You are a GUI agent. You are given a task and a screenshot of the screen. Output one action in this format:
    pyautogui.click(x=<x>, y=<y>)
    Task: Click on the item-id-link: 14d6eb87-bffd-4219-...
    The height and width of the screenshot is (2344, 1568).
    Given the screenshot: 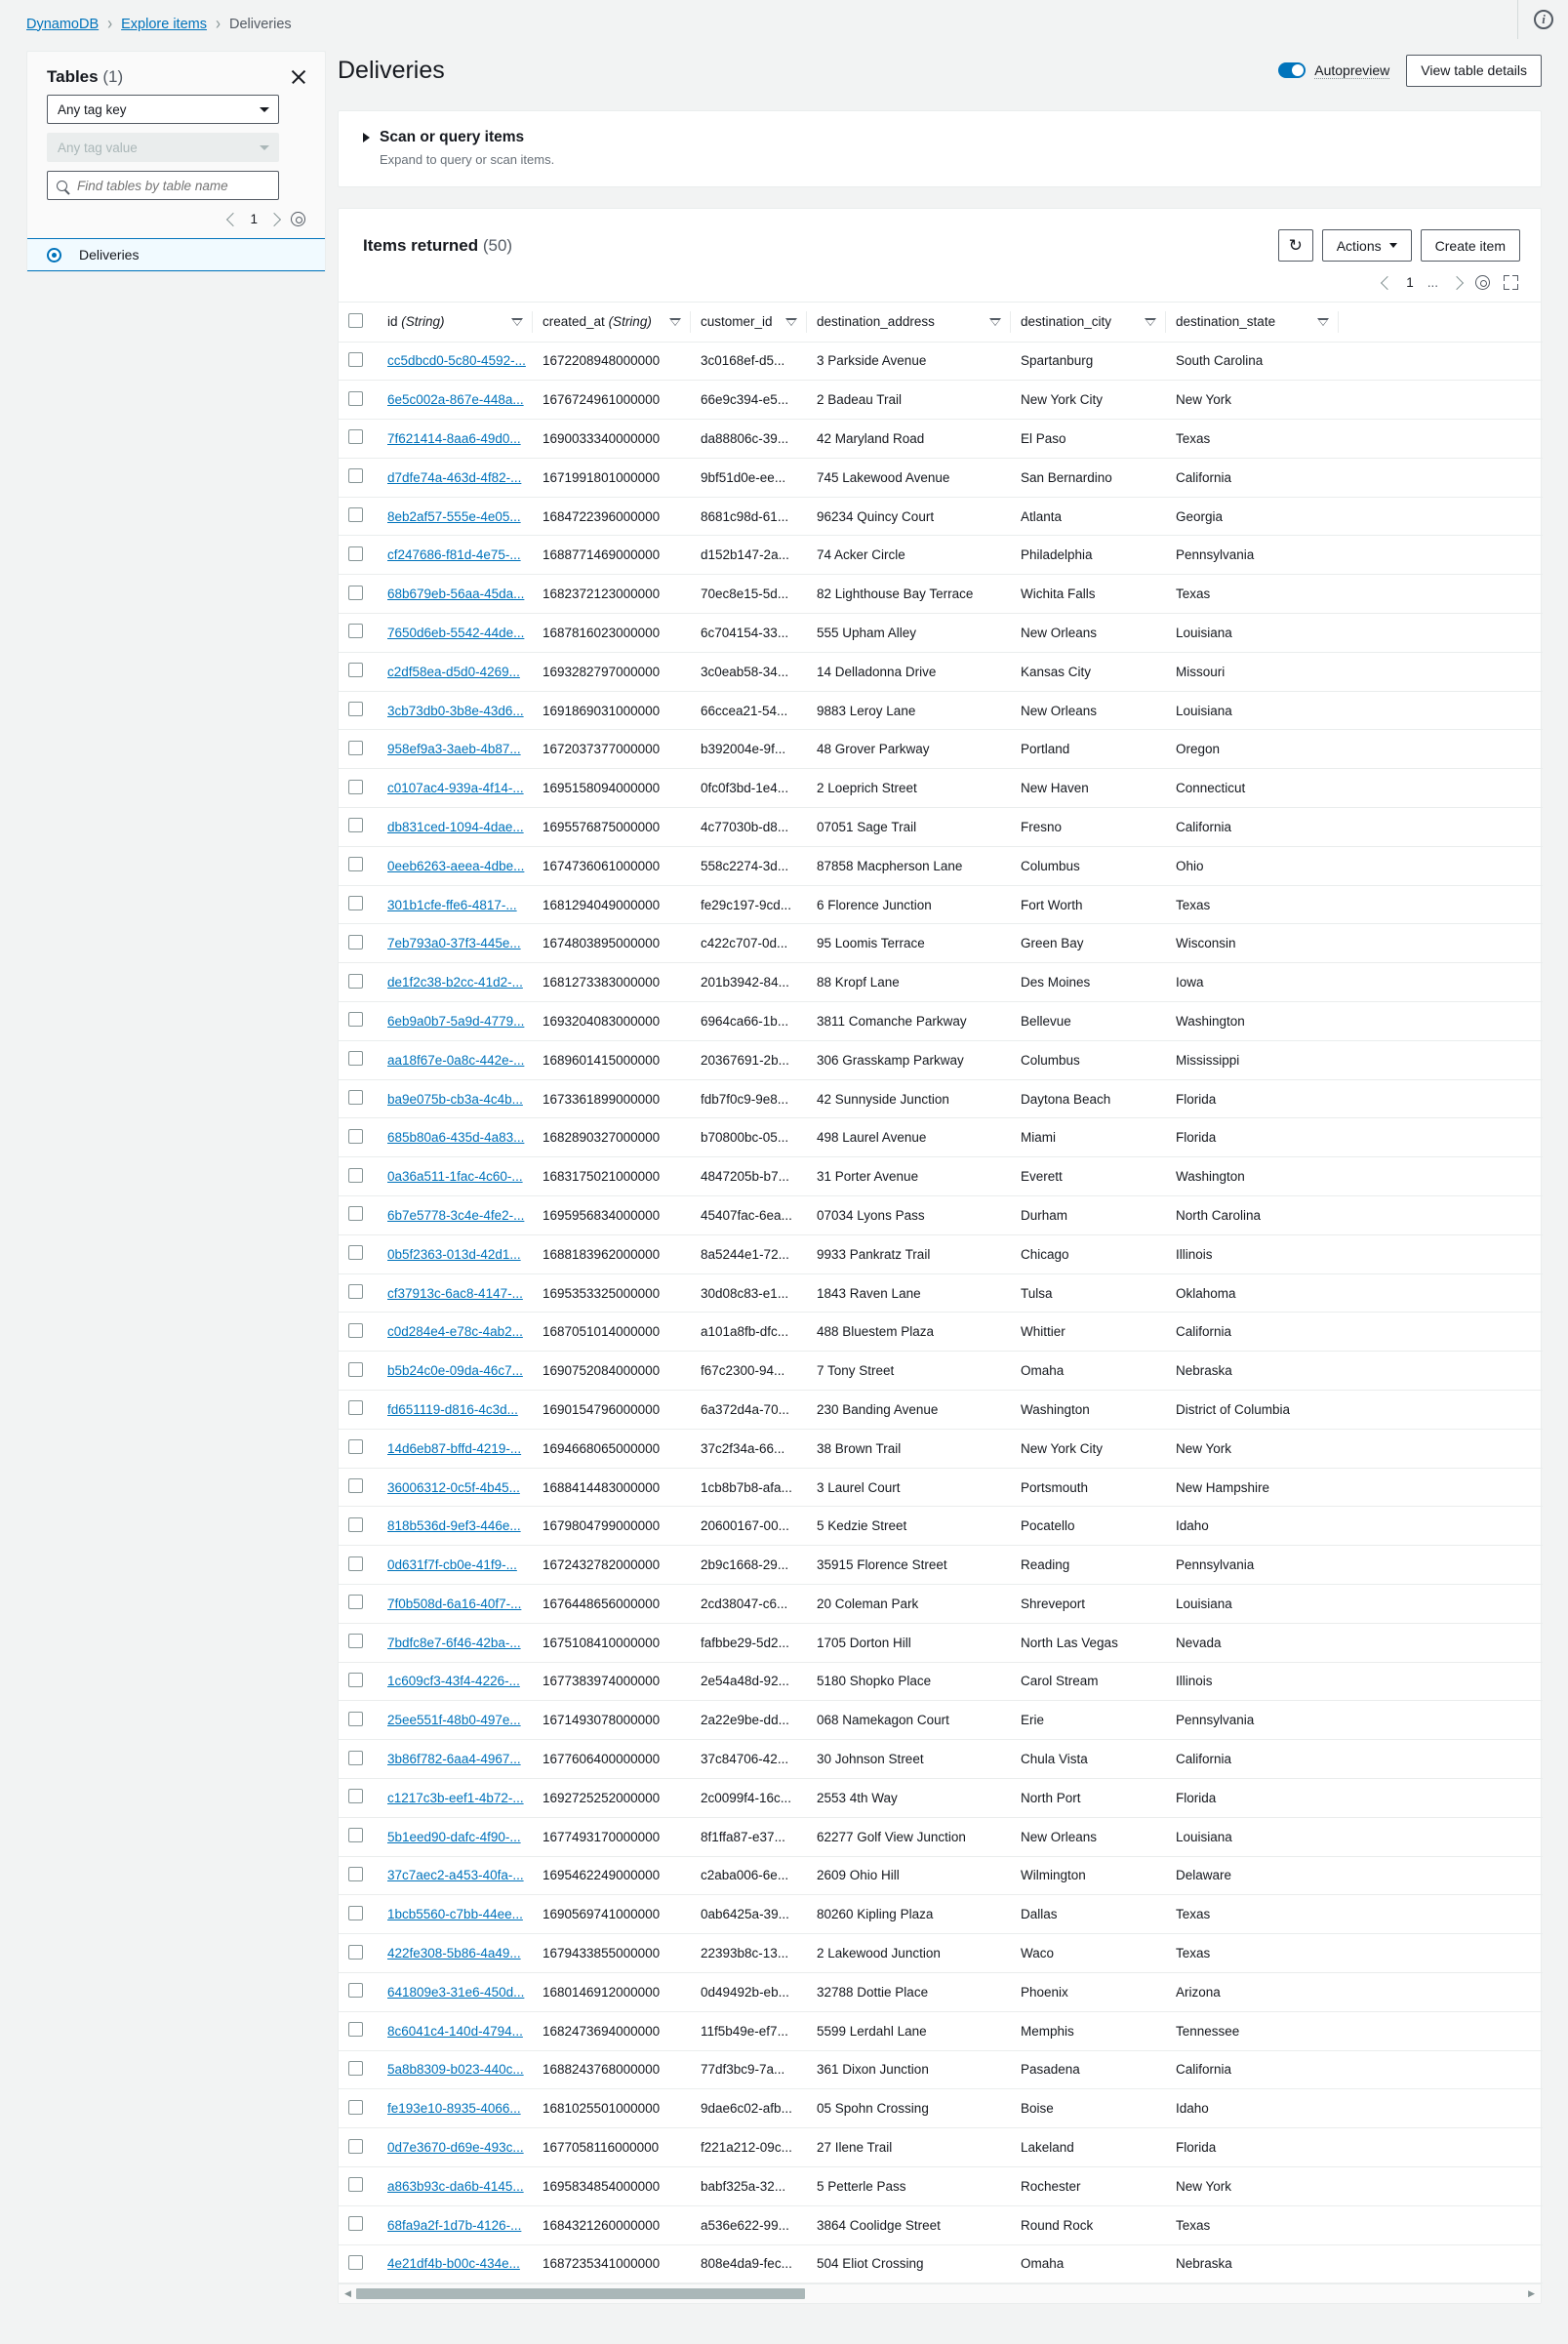 What is the action you would take?
    pyautogui.click(x=454, y=1448)
    